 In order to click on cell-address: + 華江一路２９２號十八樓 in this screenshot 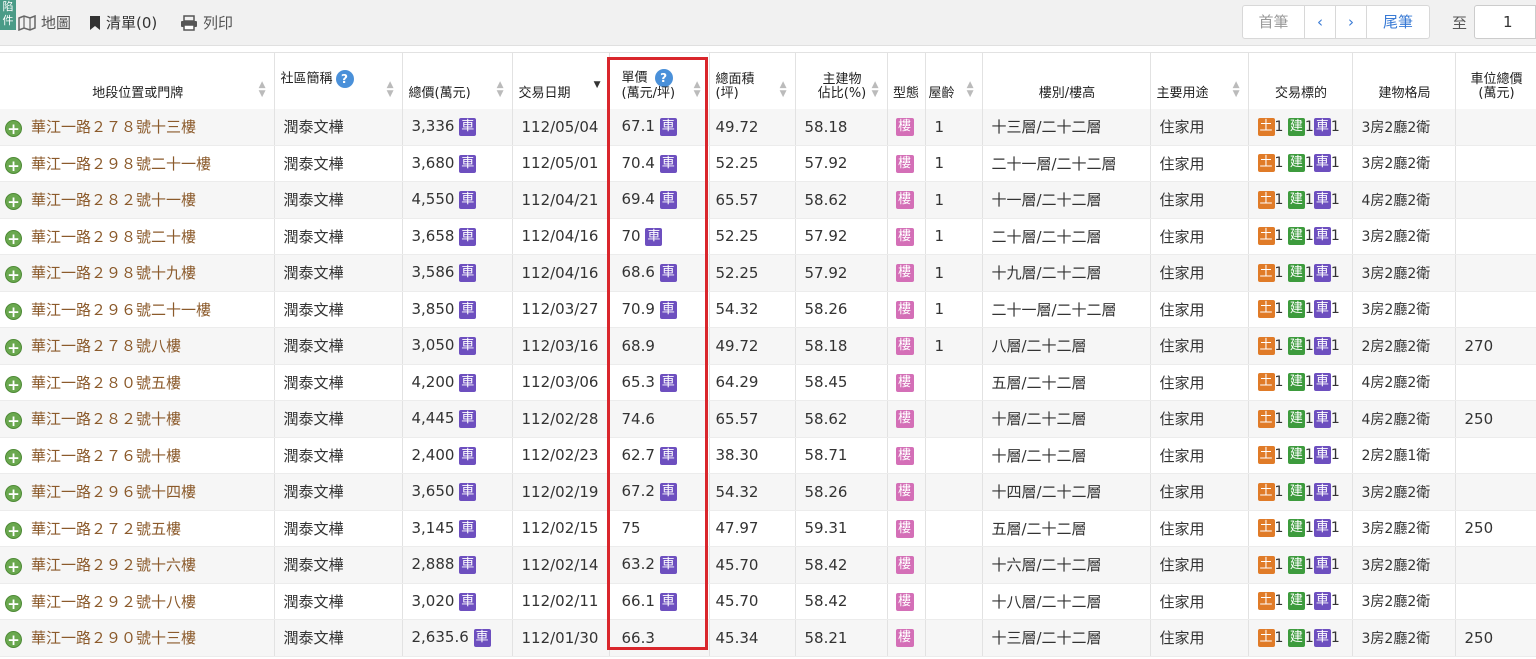, I will do `click(137, 601)`.